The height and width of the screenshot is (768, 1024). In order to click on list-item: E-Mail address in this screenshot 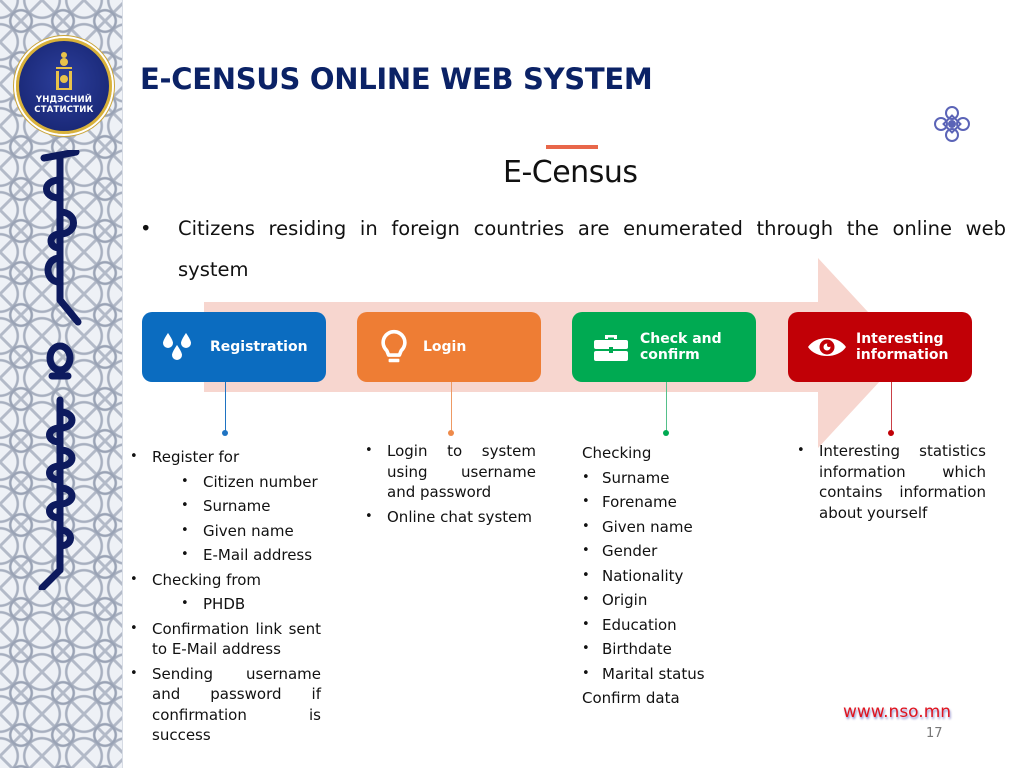, I will do `click(225, 555)`.